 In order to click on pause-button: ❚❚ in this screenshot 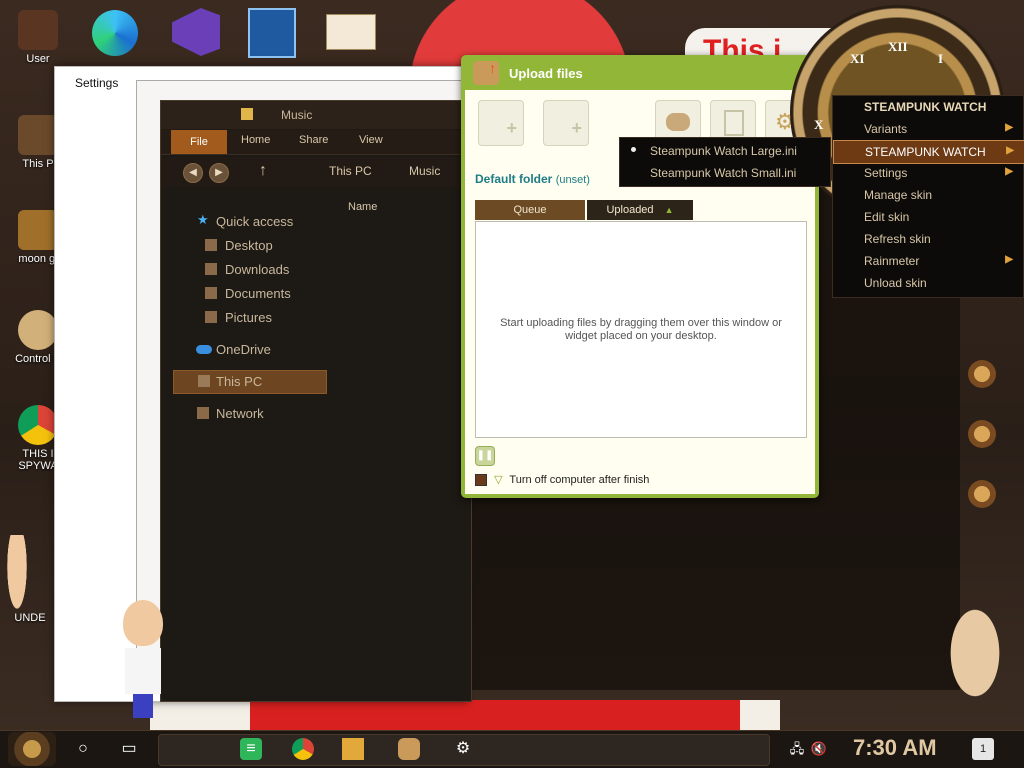, I will do `click(485, 456)`.